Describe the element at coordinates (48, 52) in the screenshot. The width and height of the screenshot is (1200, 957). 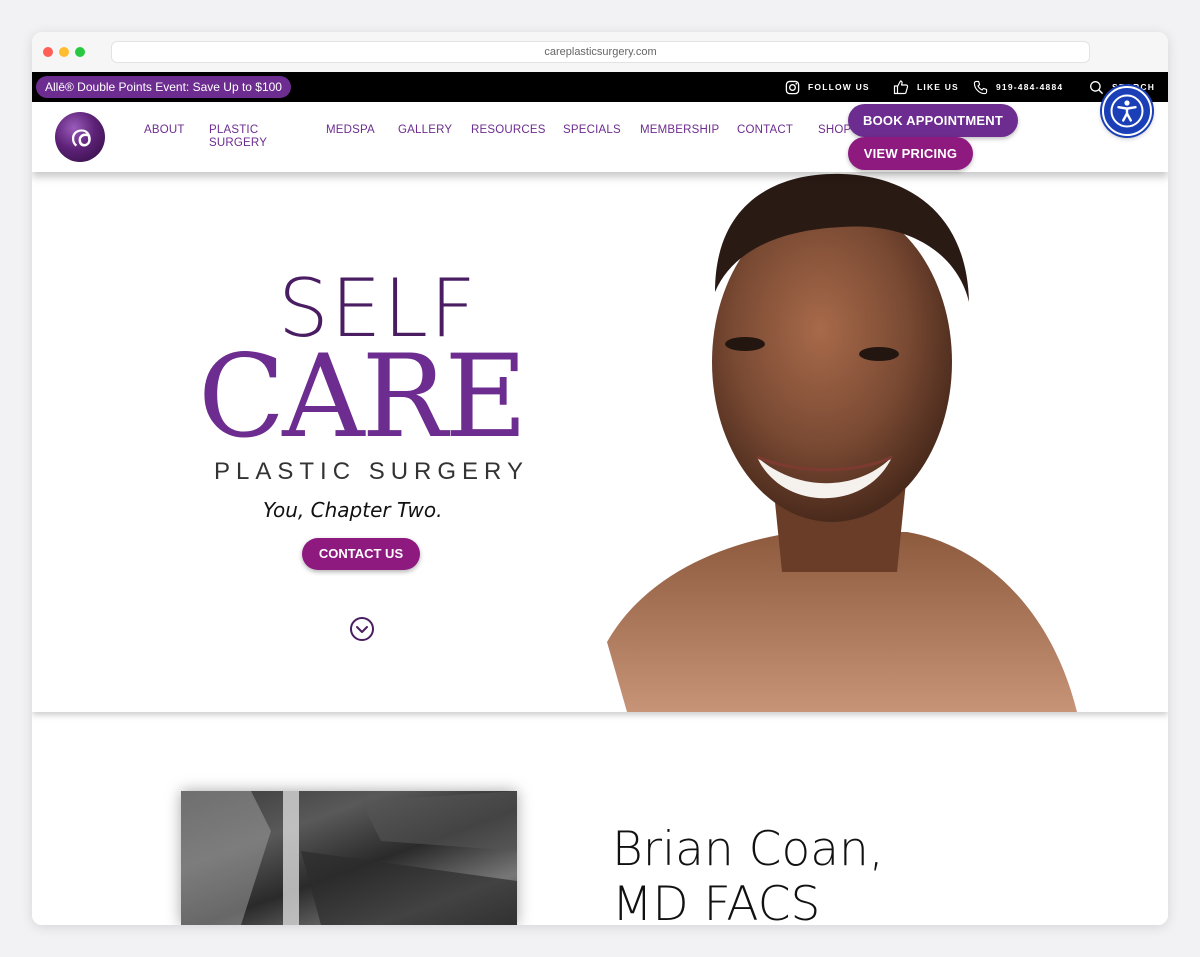
I see `close-window-button` at that location.